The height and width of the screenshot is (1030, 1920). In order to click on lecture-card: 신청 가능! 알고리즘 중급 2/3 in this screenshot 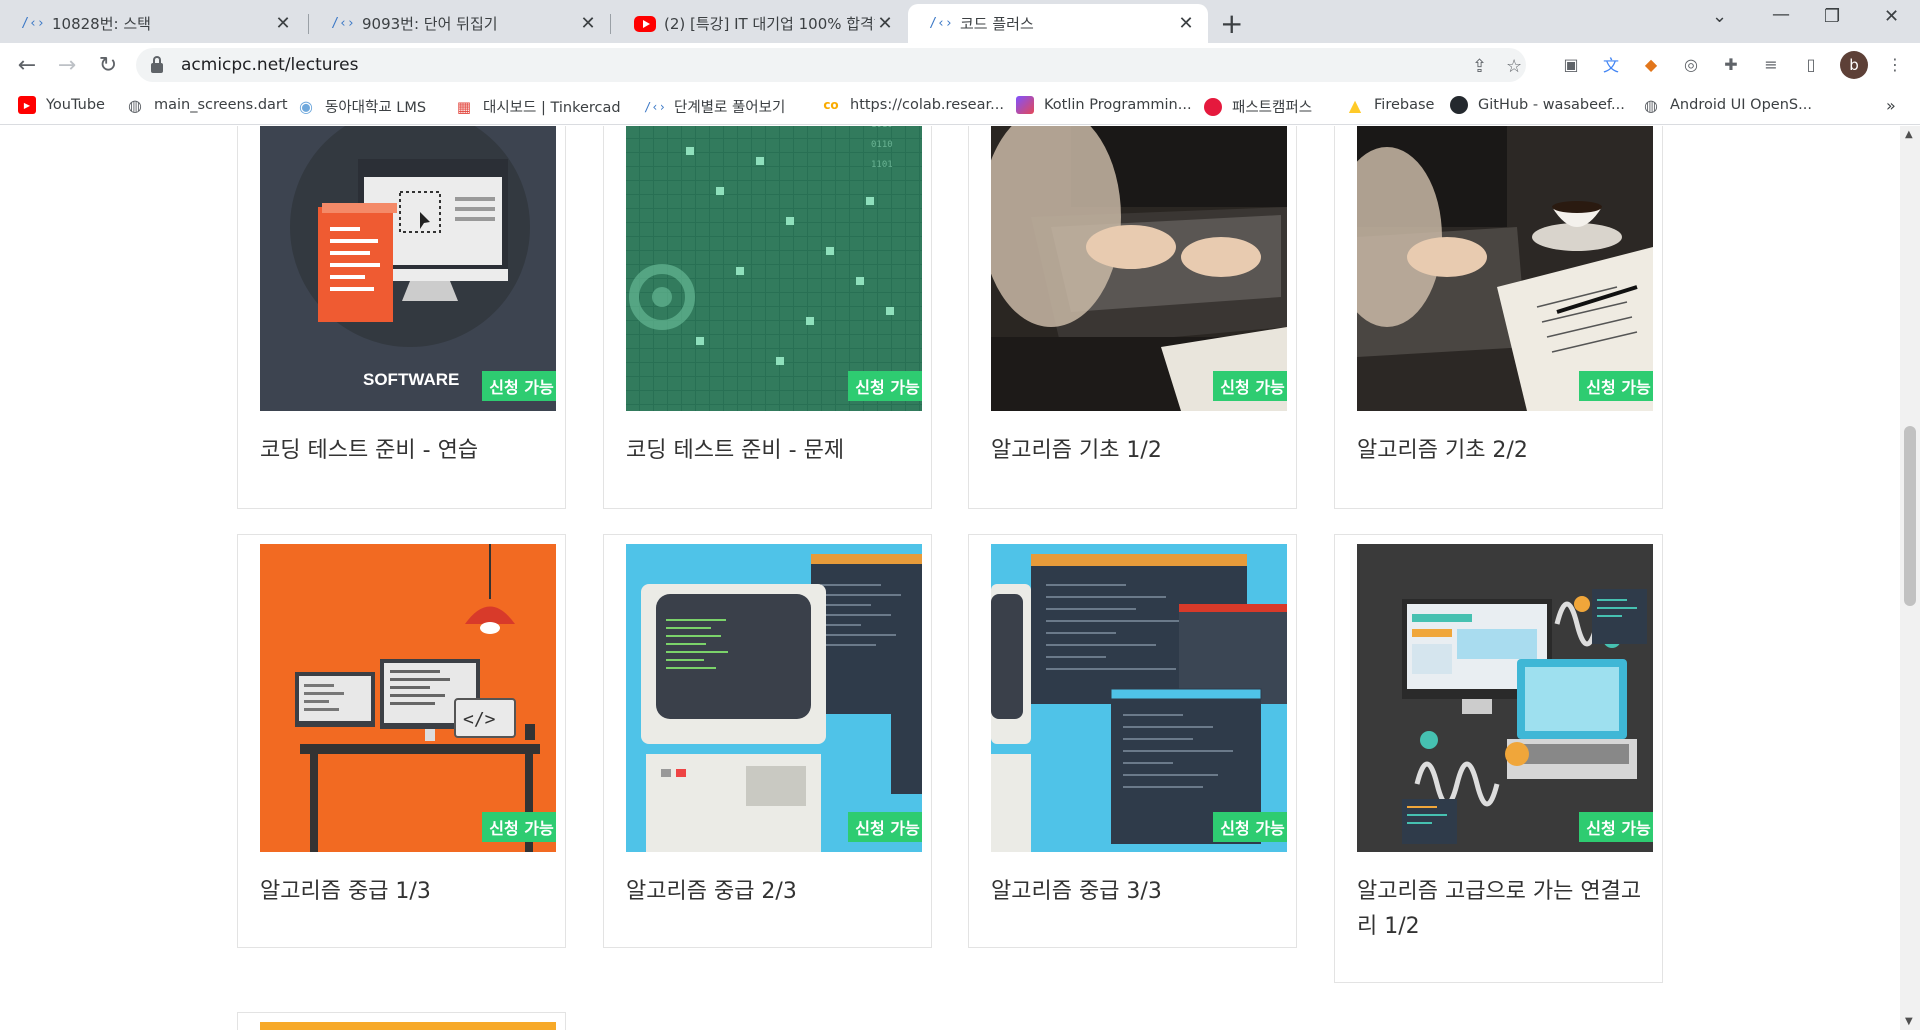, I will do `click(767, 741)`.